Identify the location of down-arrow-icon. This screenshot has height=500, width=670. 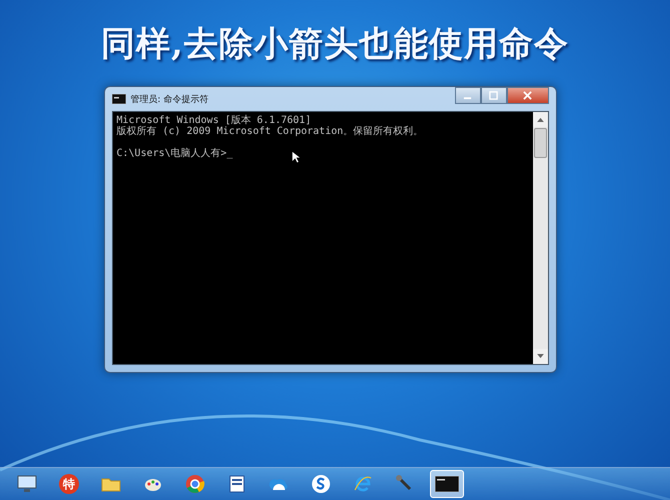
(540, 356).